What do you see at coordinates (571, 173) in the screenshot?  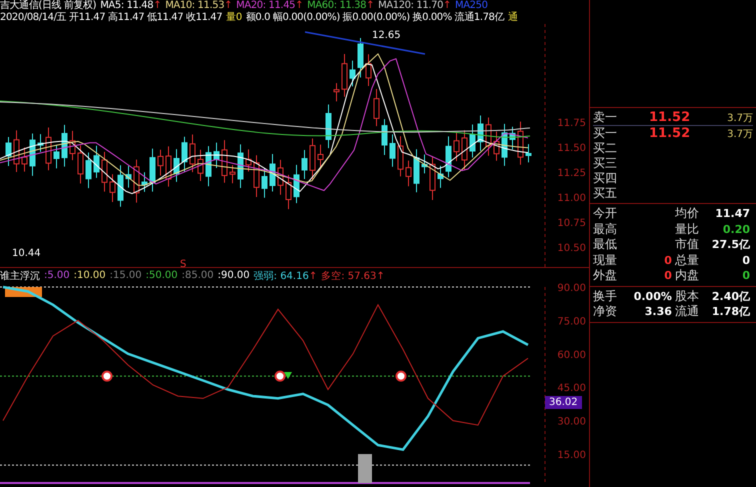 I see `price-axis-label: 11.25` at bounding box center [571, 173].